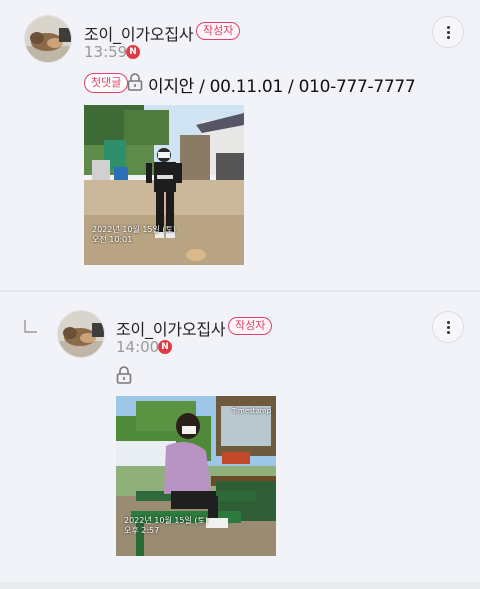  What do you see at coordinates (164, 185) in the screenshot?
I see `attached-photo: 2022년 10월 15일 (토) 오전 10:01` at bounding box center [164, 185].